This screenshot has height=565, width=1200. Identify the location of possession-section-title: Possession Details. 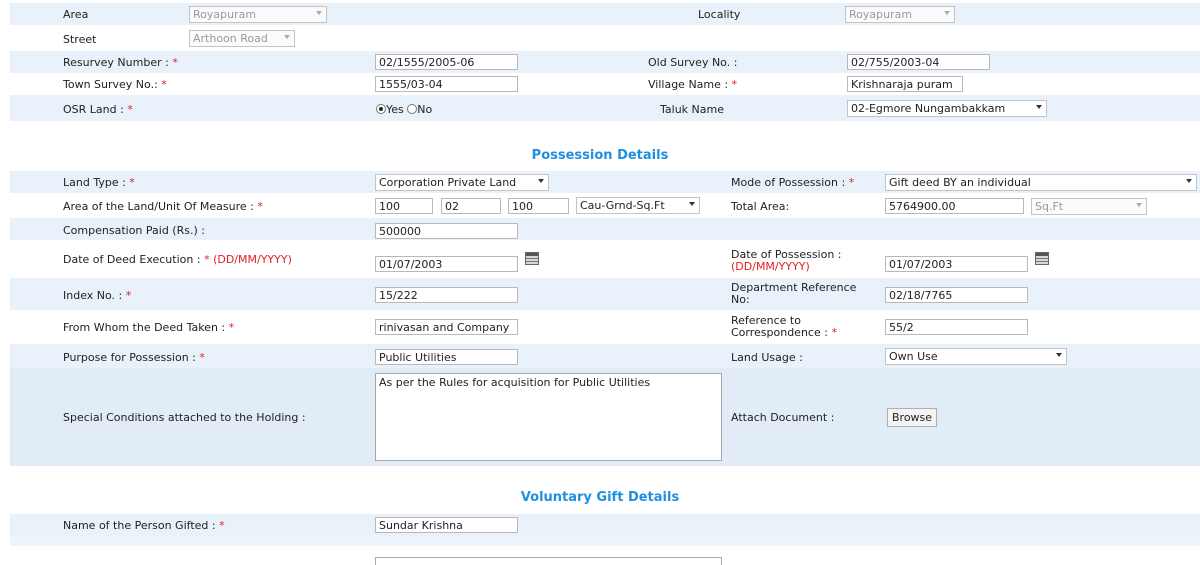
(600, 155).